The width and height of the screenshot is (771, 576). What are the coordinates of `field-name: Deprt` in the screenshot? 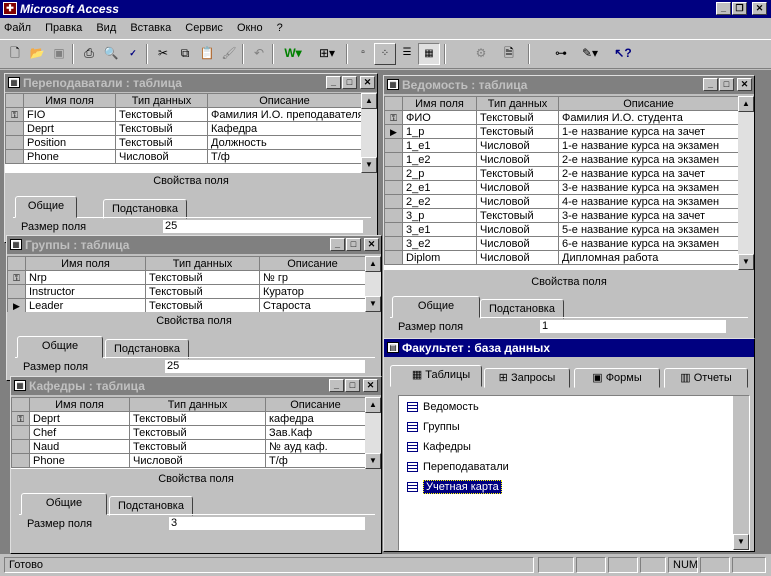 It's located at (69, 128).